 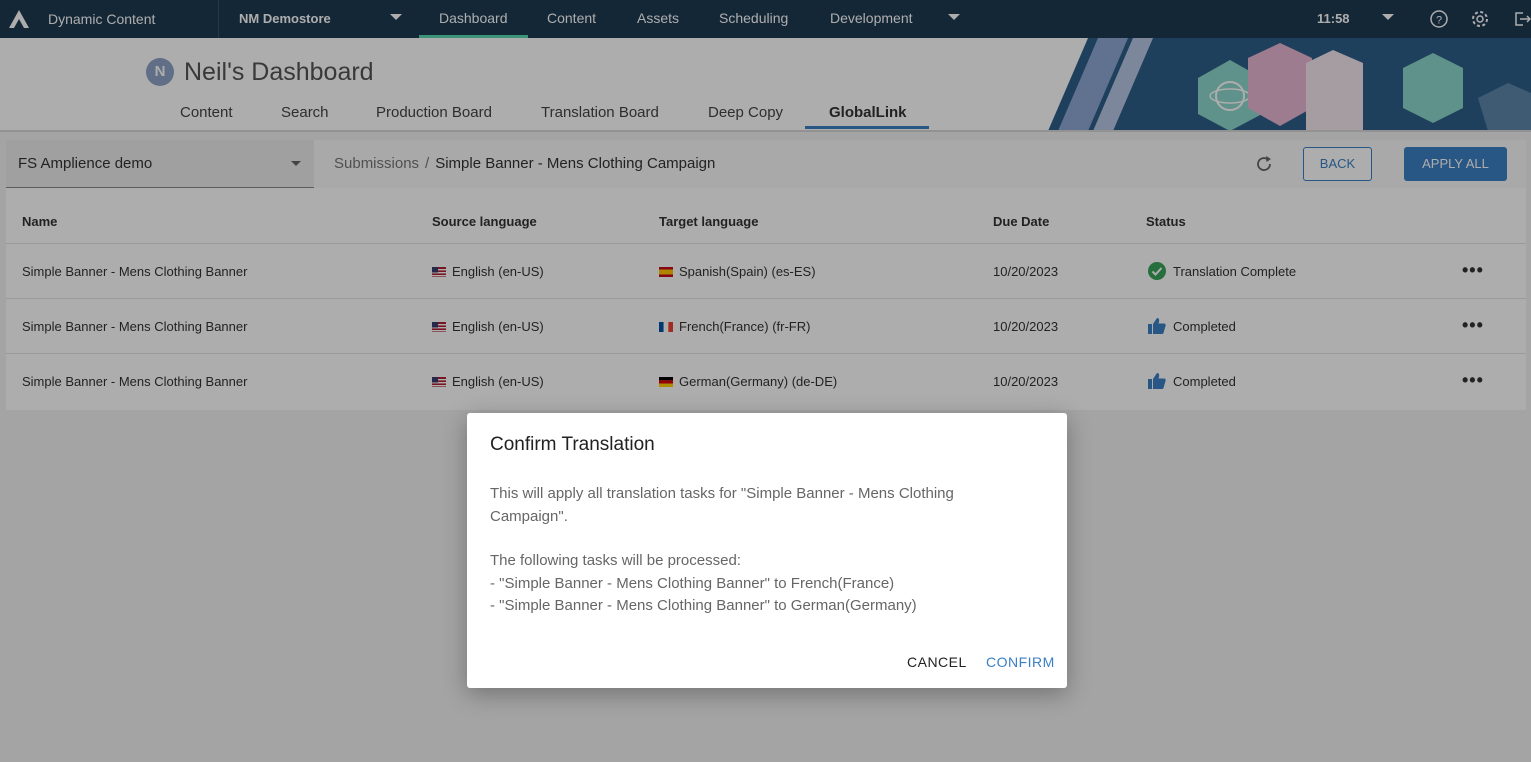 I want to click on dialog-text: Campaign"., so click(x=529, y=516).